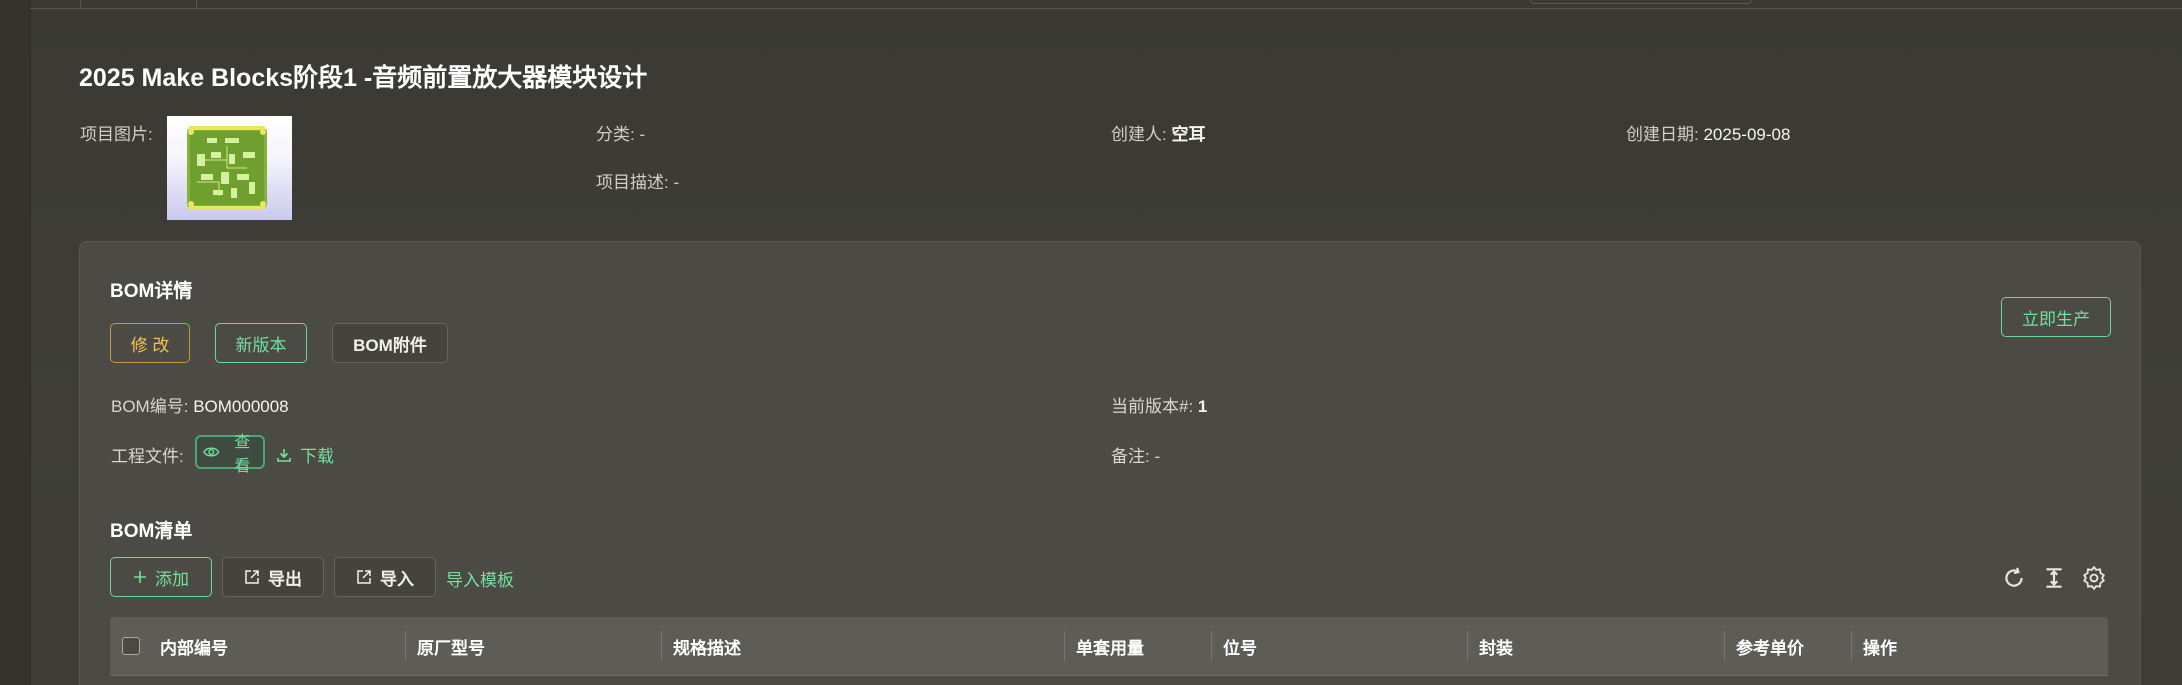  I want to click on created-date-field: 创建日期: 2025-09-08, so click(1708, 132).